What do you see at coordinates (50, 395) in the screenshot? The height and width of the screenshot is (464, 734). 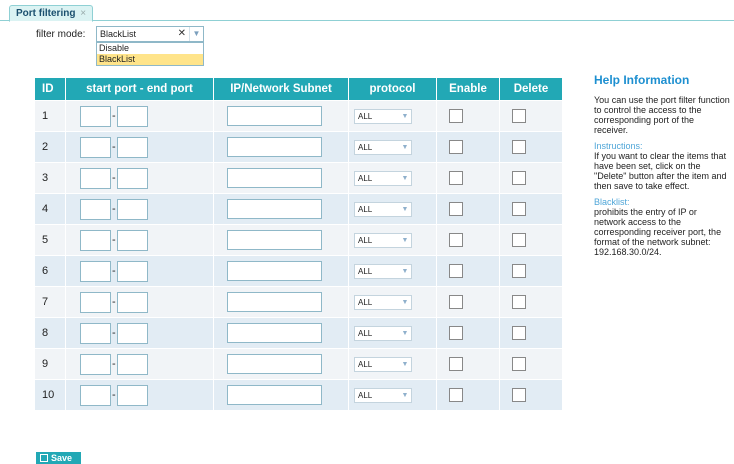 I see `row-id: 10` at bounding box center [50, 395].